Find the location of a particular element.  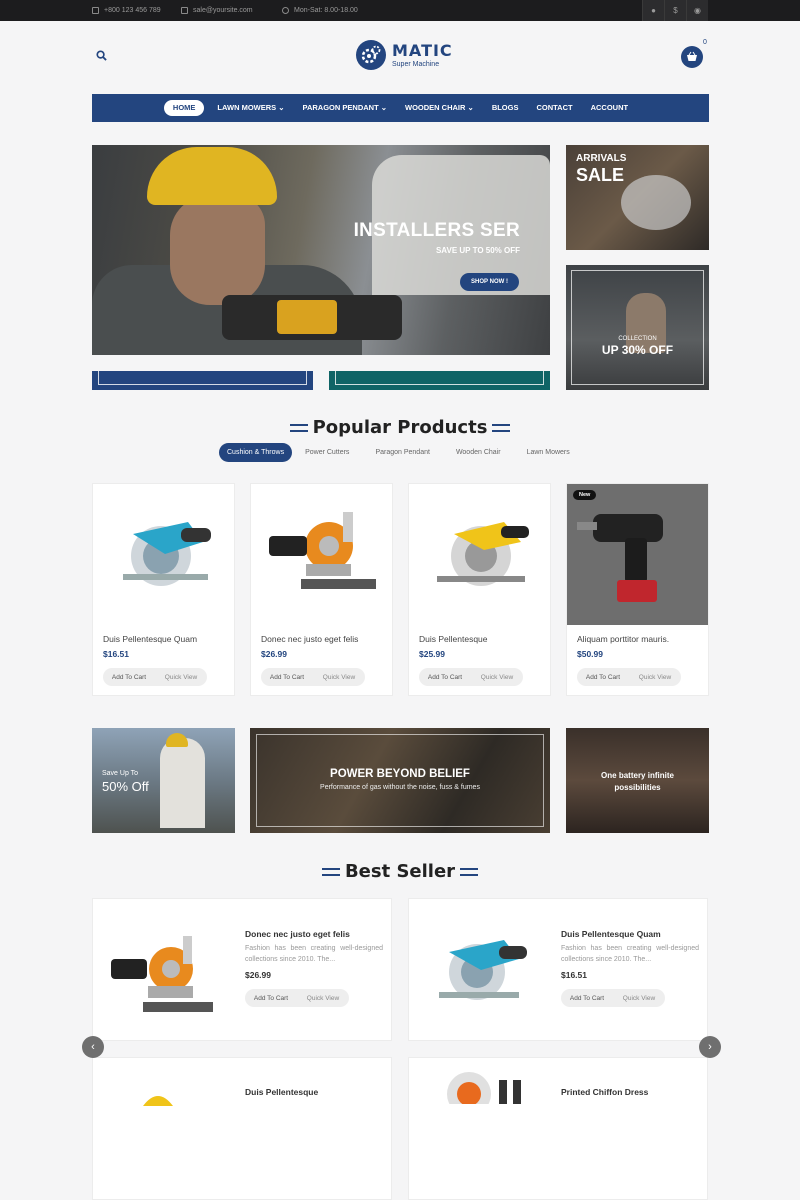

search-icon is located at coordinates (101, 55).